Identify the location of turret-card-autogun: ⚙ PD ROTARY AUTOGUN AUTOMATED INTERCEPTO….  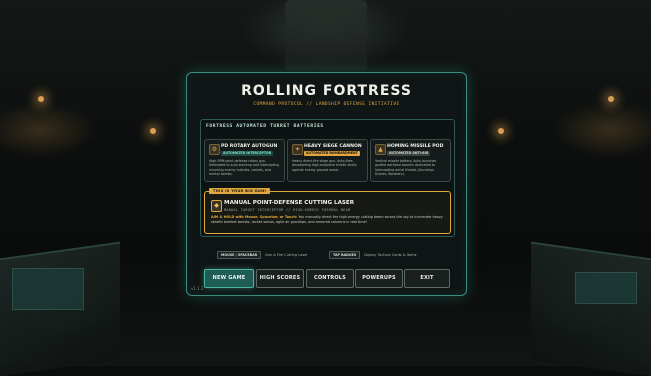
(244, 160).